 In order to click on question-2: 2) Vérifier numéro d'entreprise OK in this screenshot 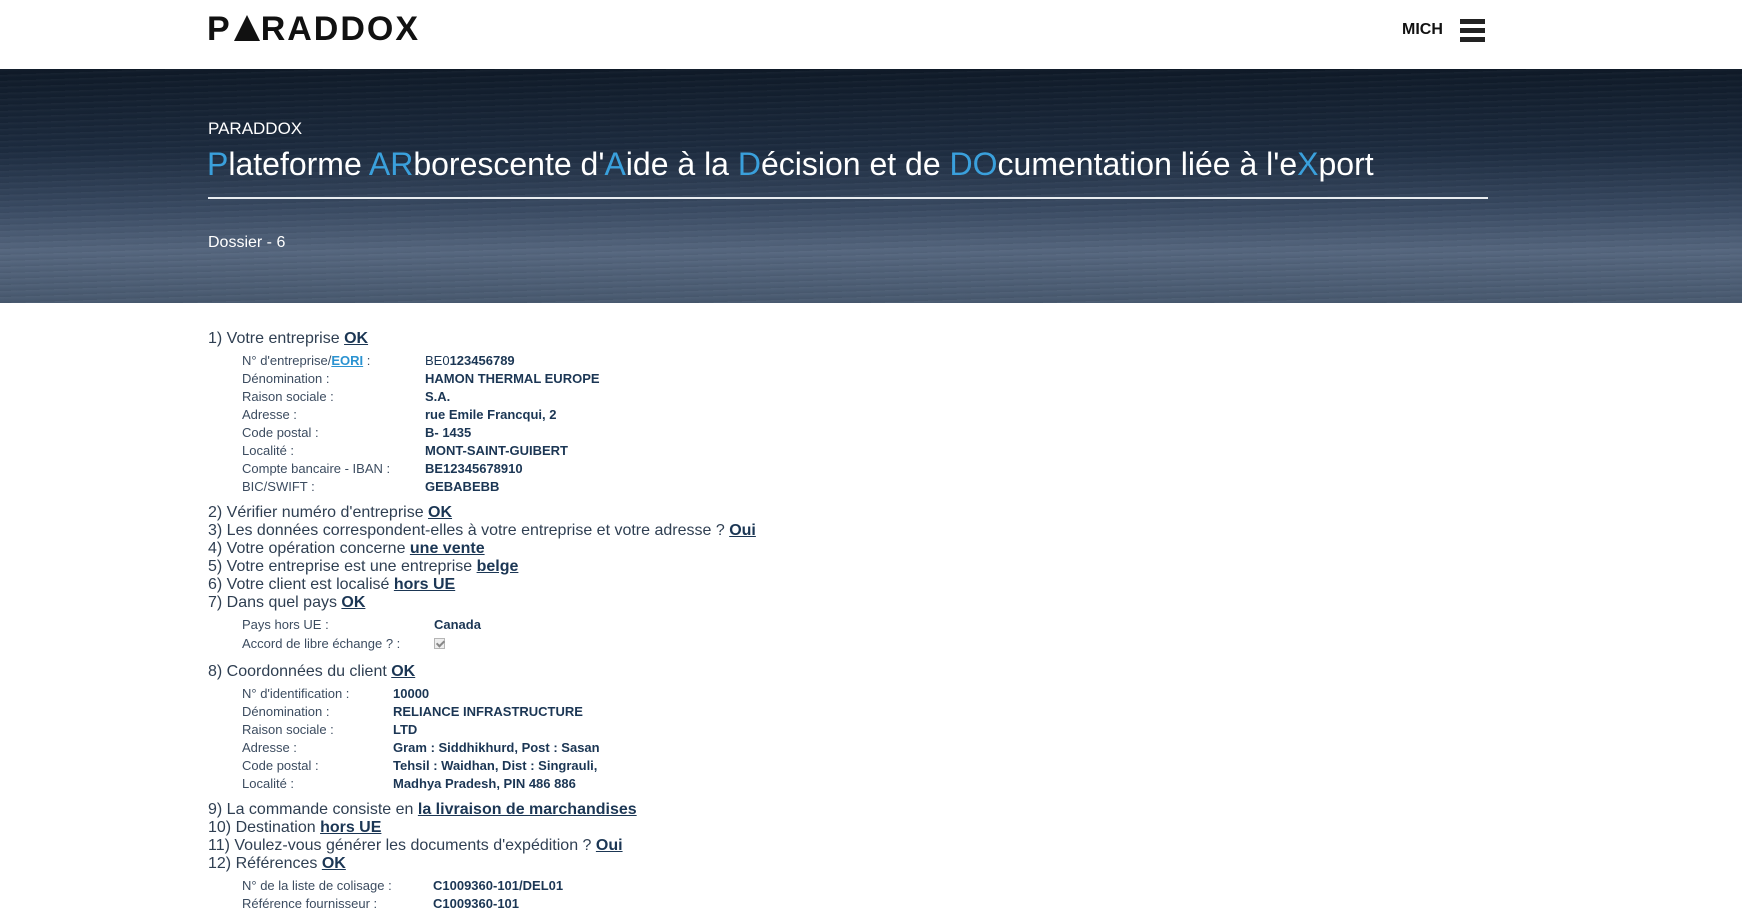, I will do `click(858, 513)`.